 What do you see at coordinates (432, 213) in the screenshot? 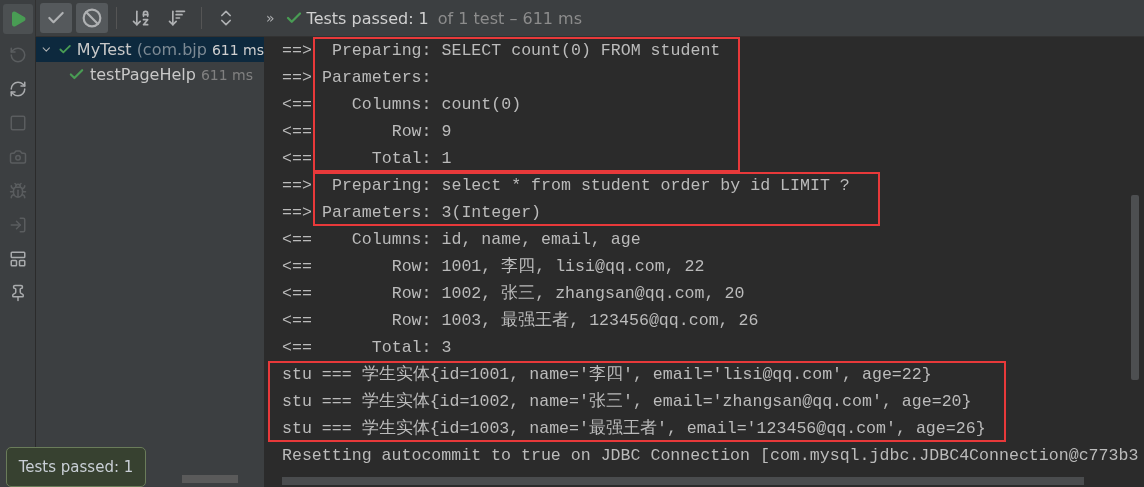
I see `log-line: Parameters: 3(Integer)` at bounding box center [432, 213].